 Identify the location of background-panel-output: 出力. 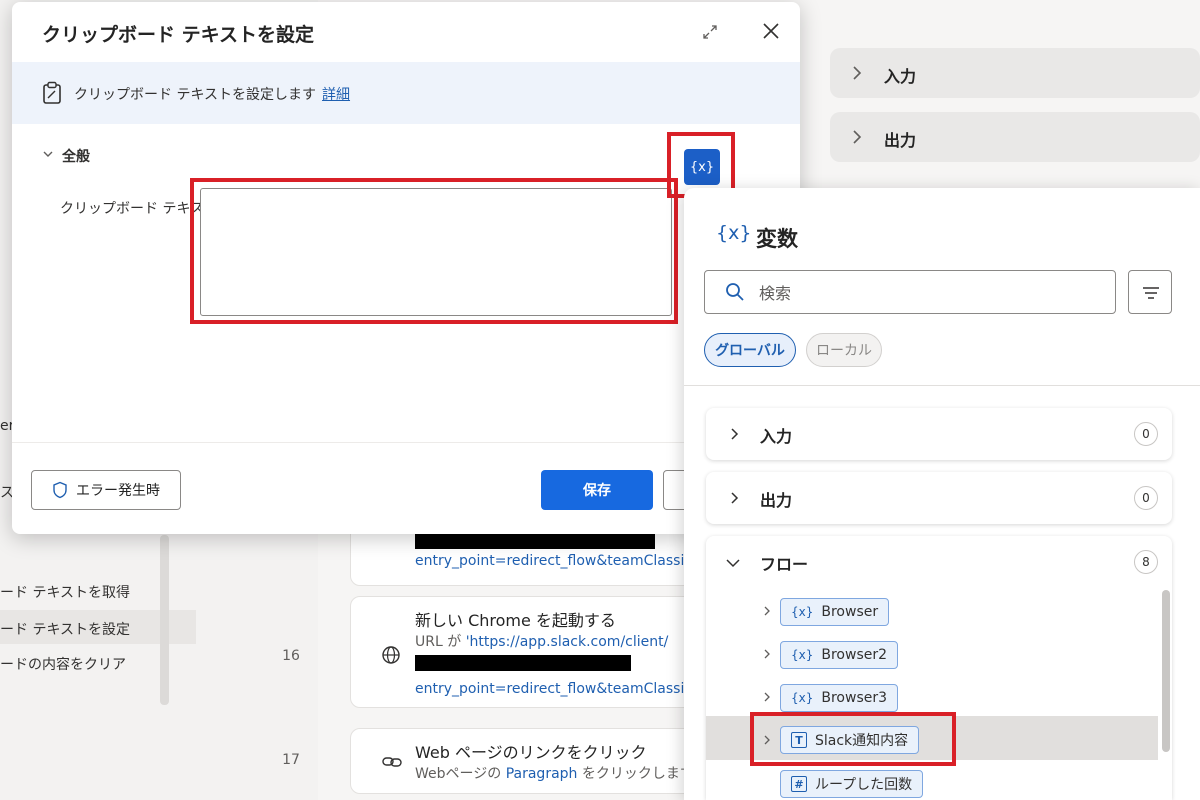
(1015, 137).